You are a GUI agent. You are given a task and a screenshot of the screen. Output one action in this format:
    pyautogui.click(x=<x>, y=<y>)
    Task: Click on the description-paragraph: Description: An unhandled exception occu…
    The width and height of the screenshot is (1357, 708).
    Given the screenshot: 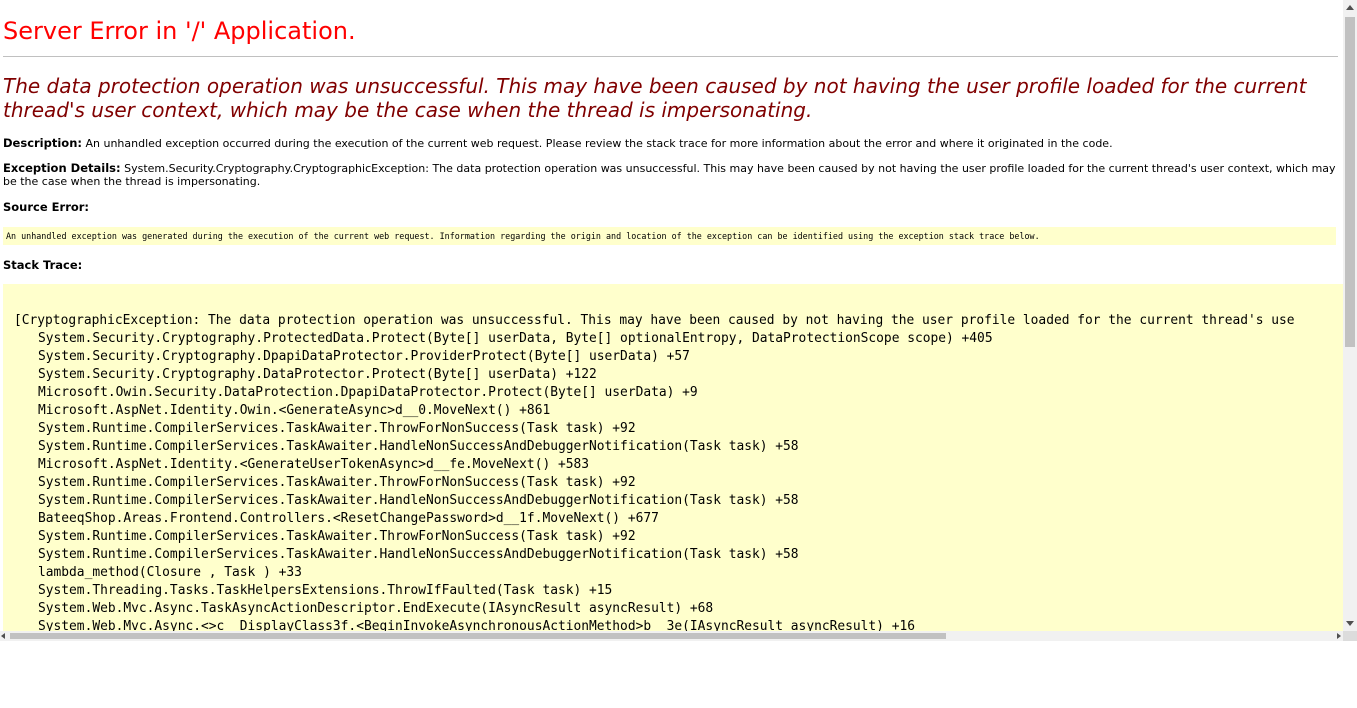 What is the action you would take?
    pyautogui.click(x=670, y=143)
    